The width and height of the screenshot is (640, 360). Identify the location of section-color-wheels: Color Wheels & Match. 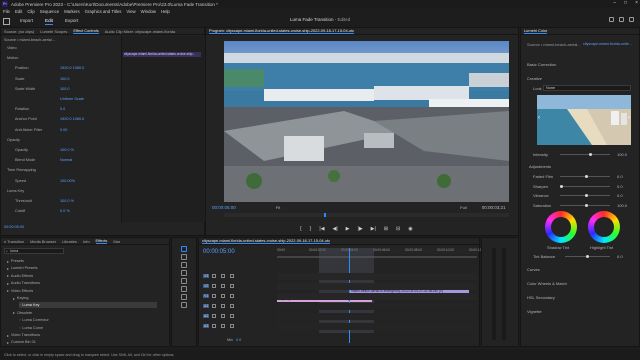
(547, 283).